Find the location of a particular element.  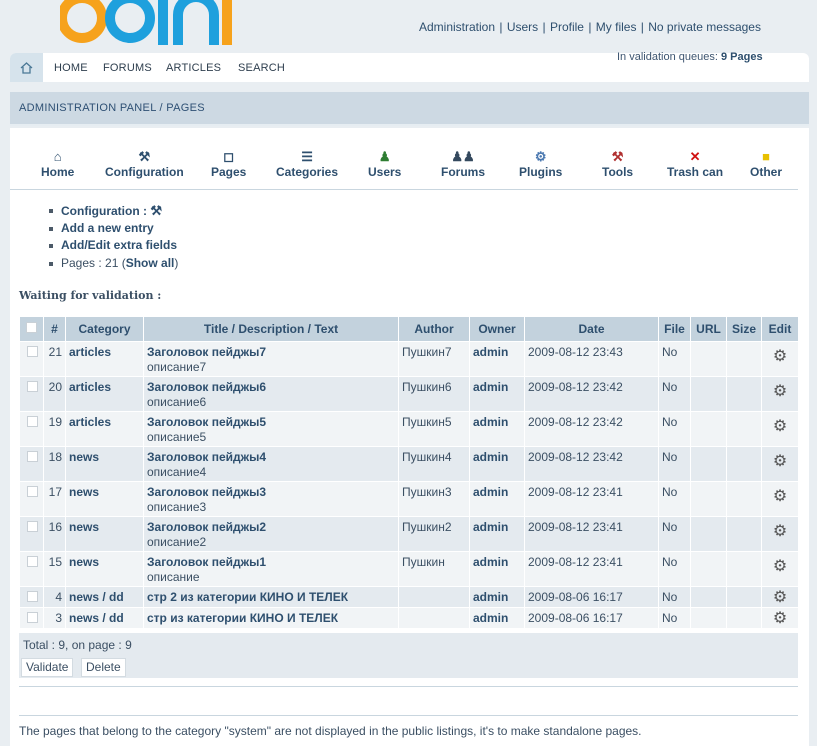

row-category-cell: news is located at coordinates (104, 569).